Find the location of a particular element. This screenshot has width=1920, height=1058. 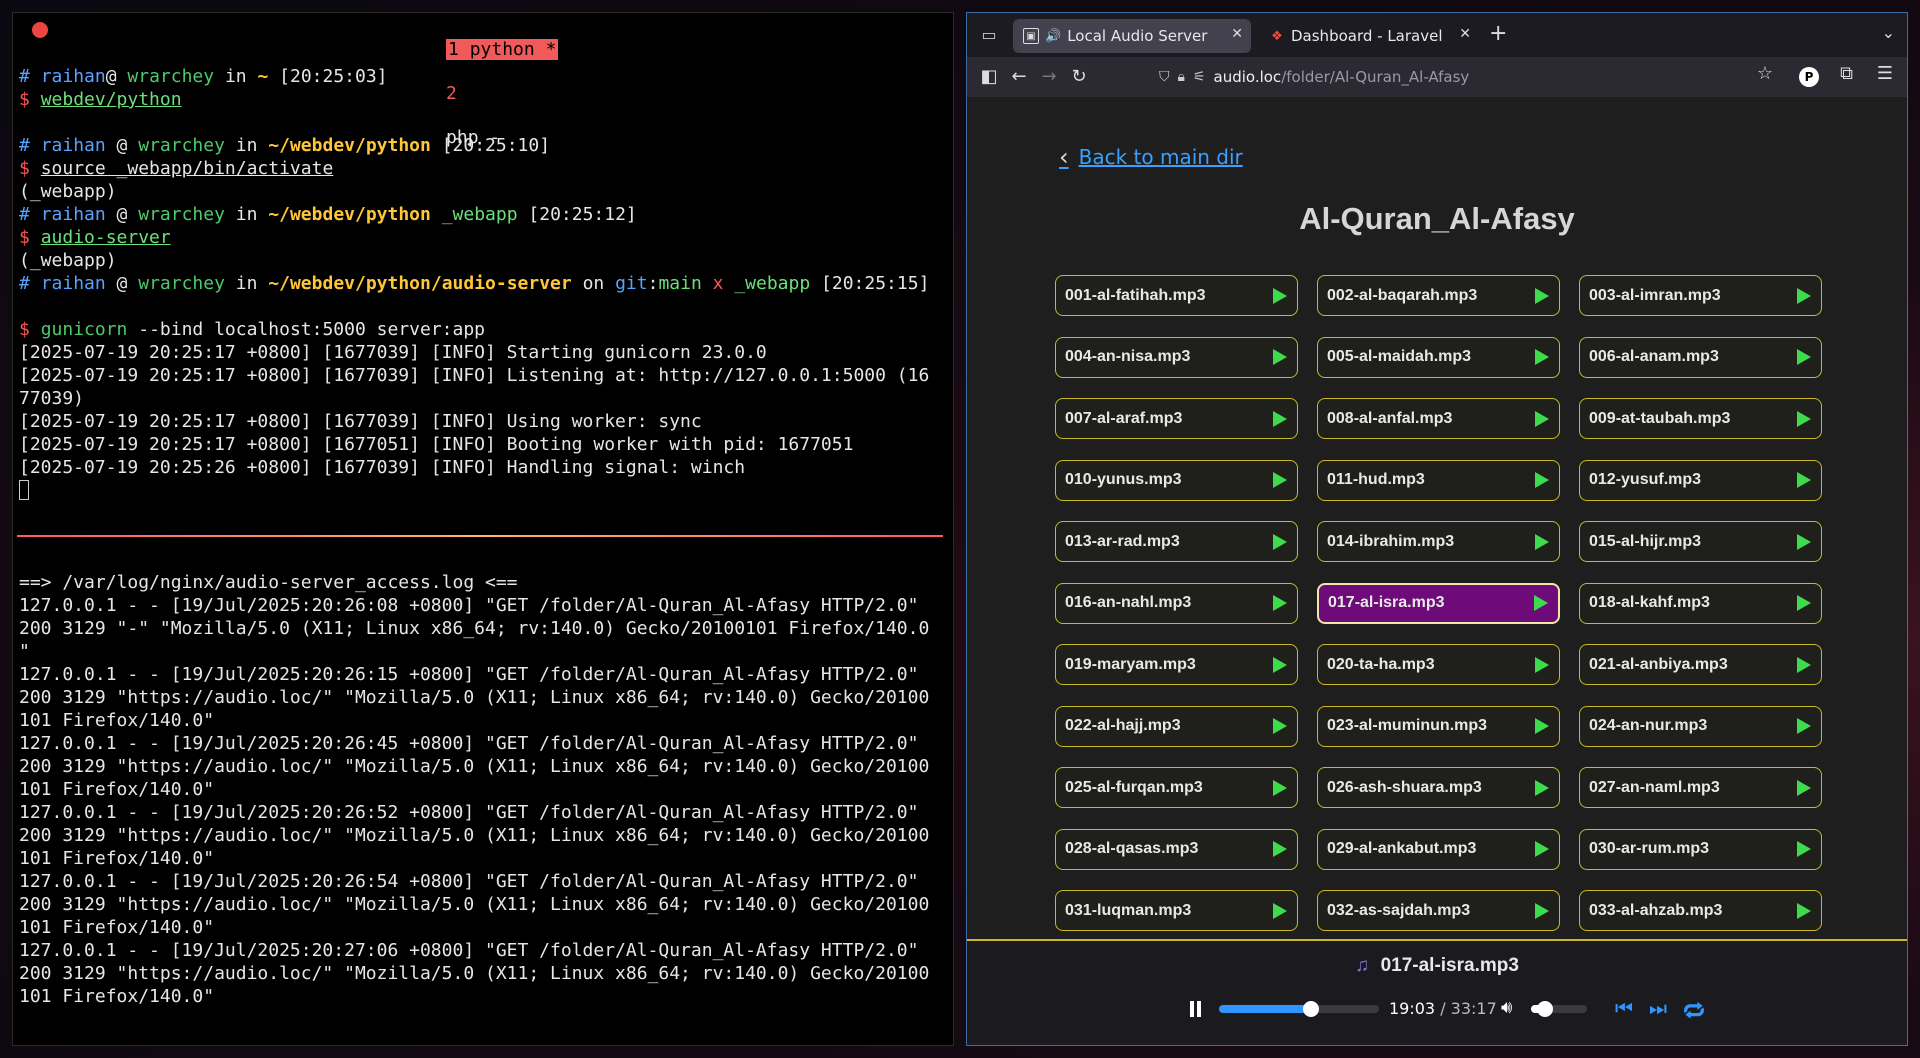

bookmark-star-icon: ☆ is located at coordinates (1765, 73).